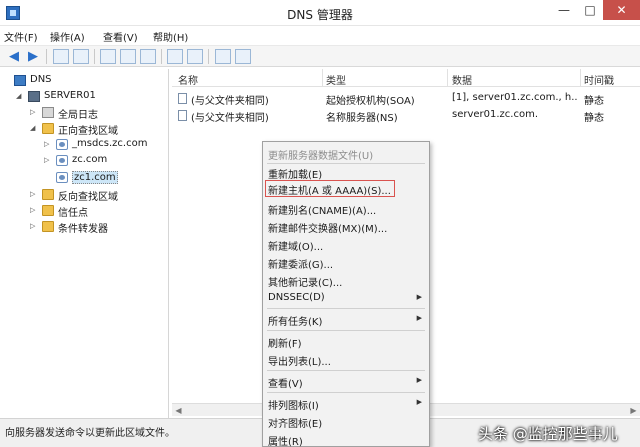 The width and height of the screenshot is (640, 447). I want to click on scroll-left-icon: ◀, so click(178, 410).